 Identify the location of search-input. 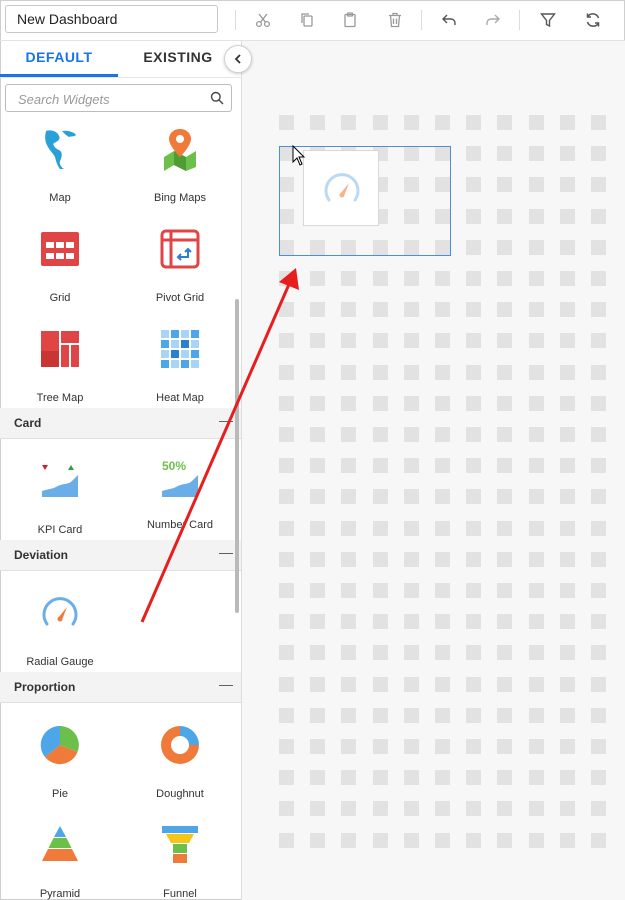
(113, 99).